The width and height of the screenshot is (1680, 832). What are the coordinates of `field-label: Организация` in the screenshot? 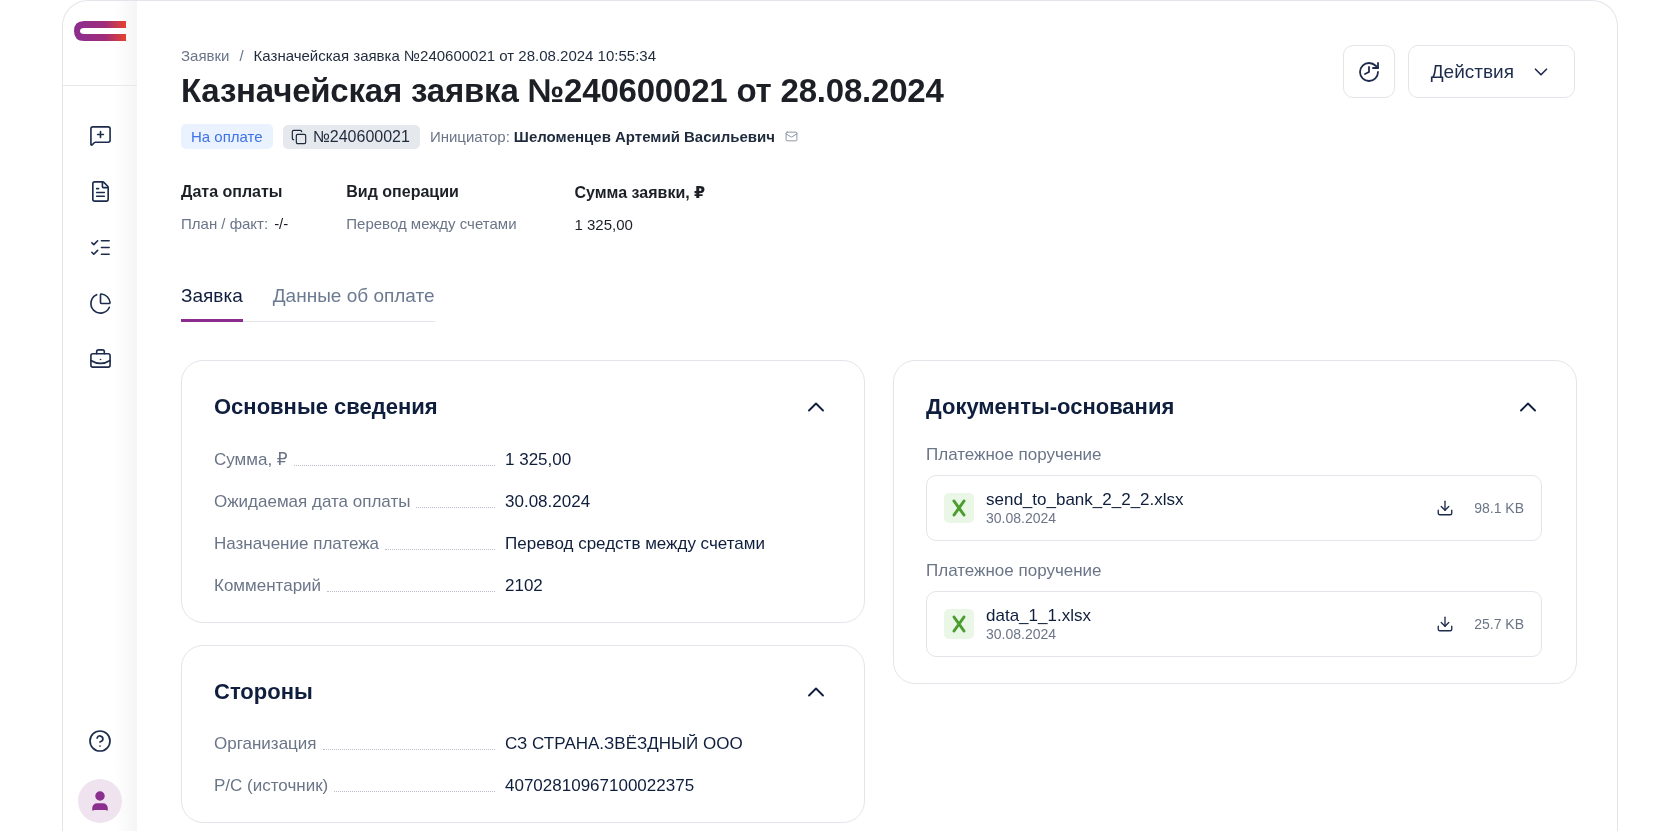 It's located at (265, 744).